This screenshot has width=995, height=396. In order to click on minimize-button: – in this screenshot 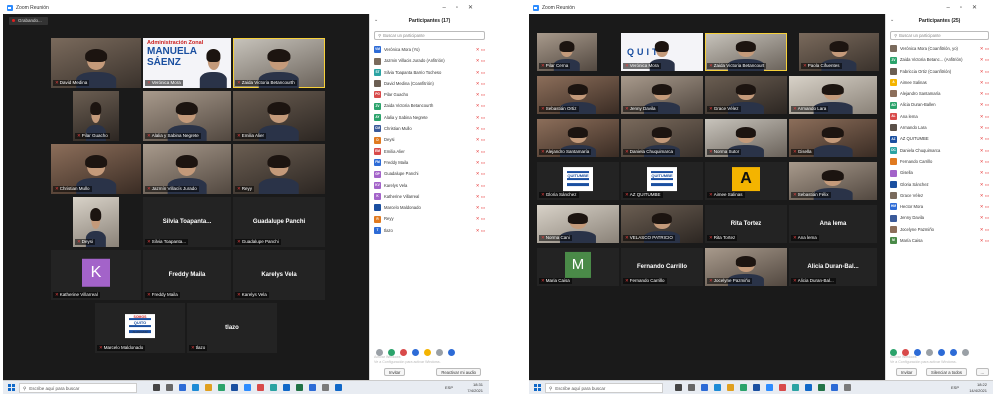, I will do `click(448, 8)`.